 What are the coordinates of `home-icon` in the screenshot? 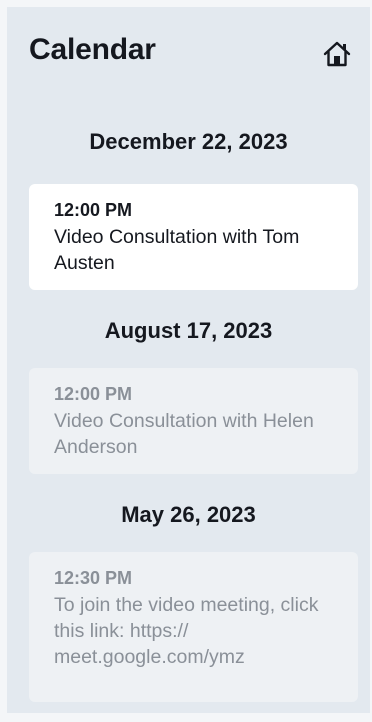 It's located at (337, 54).